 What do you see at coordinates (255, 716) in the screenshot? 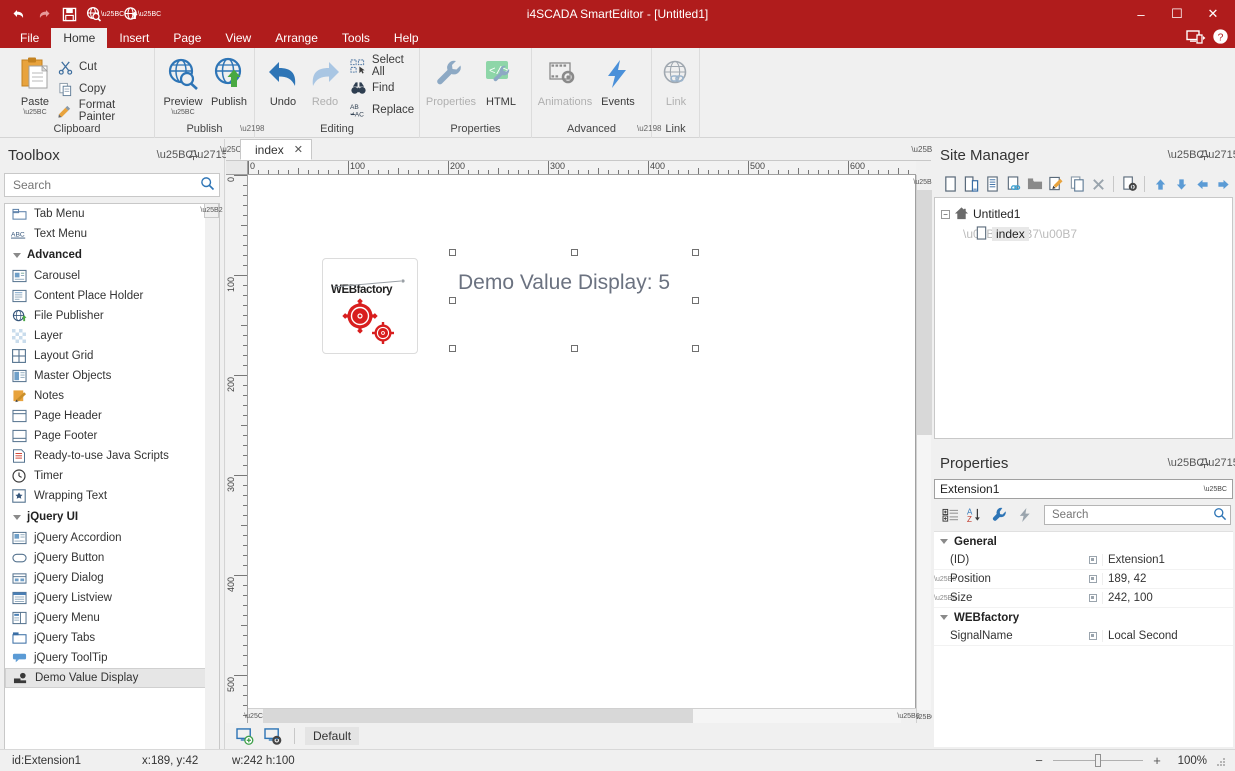
I see `canvas-scroll-left-icon: \u25C0` at bounding box center [255, 716].